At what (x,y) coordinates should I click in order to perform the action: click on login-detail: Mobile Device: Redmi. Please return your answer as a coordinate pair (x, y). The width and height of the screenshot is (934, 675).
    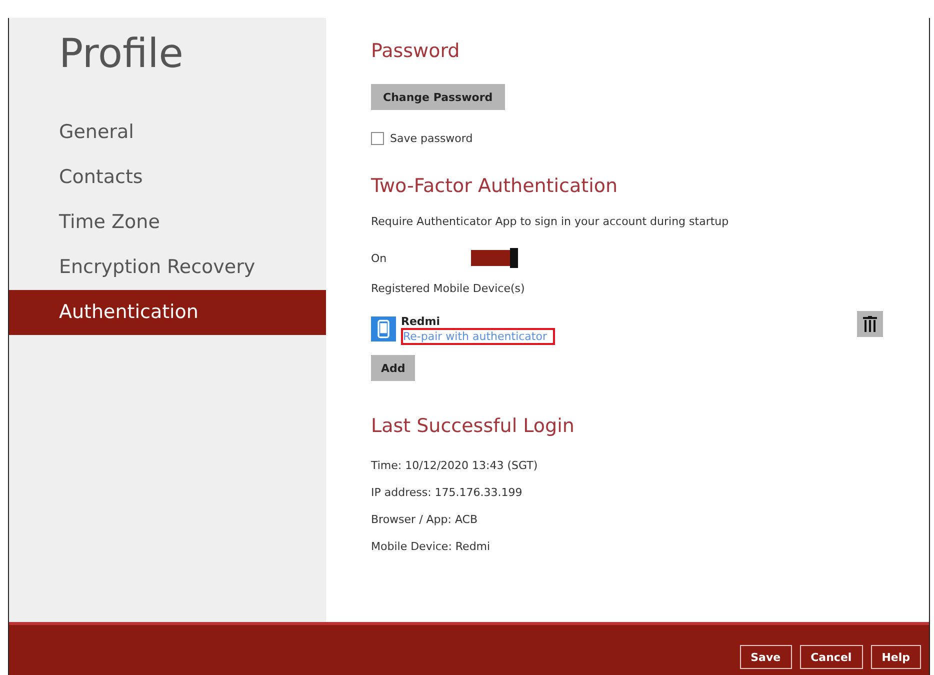
    Looking at the image, I should click on (430, 546).